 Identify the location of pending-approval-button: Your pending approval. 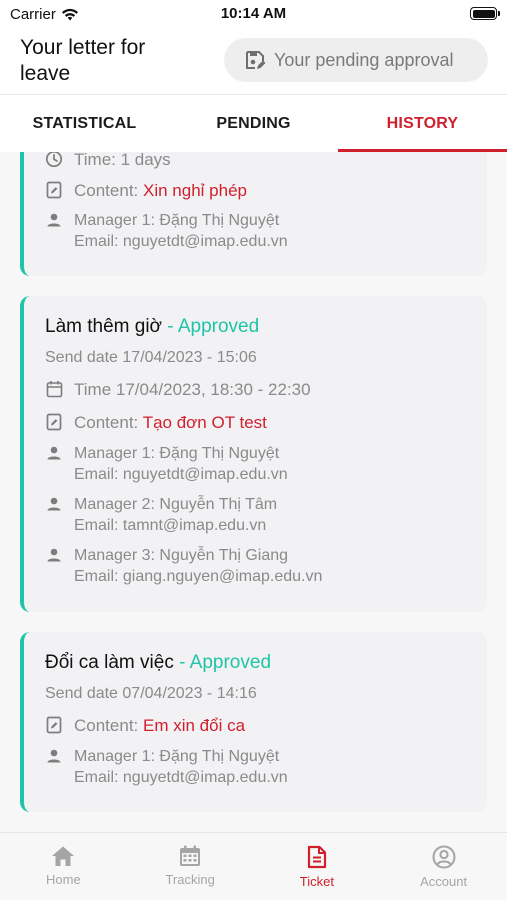
(356, 60).